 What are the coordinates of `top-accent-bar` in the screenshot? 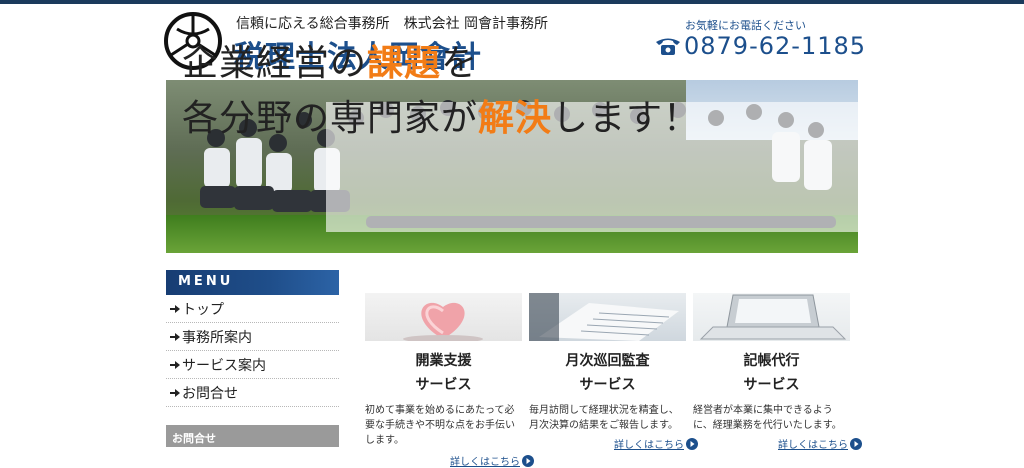 It's located at (512, 2).